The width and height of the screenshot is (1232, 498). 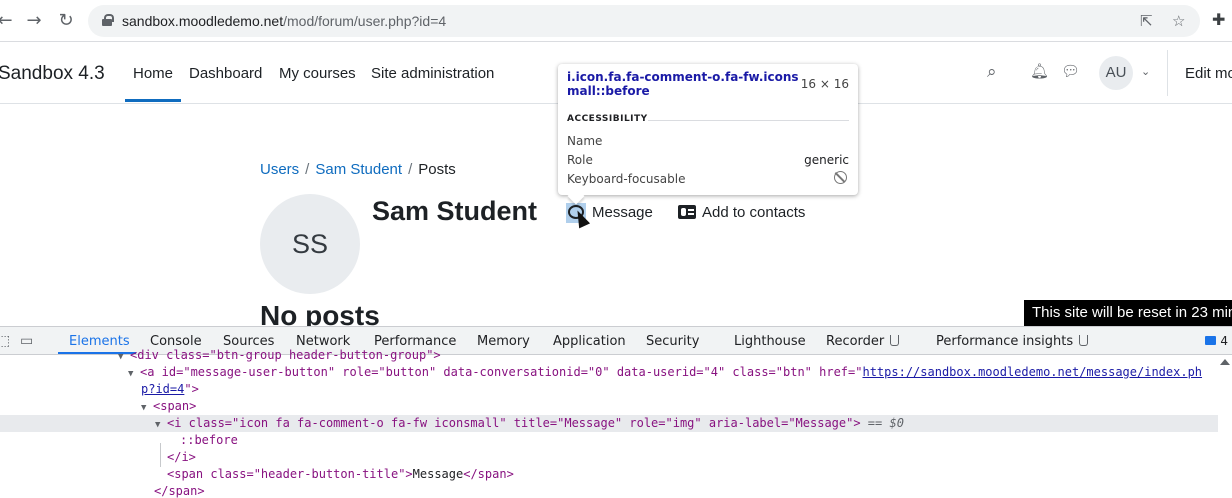 I want to click on tooltip-section-title: ACCESSIBILITY, so click(x=607, y=119).